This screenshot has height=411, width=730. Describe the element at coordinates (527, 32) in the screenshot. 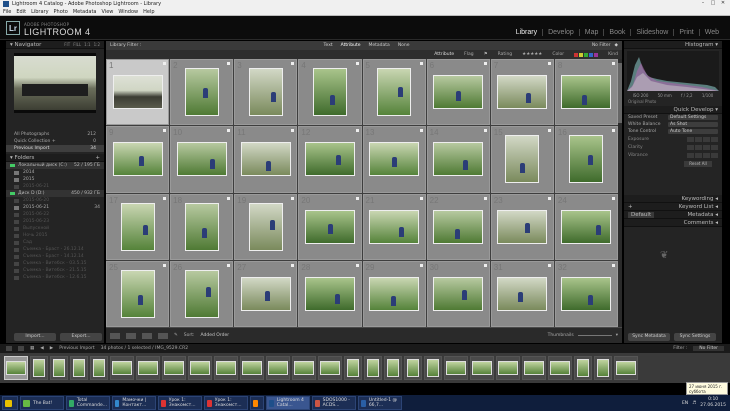

I see `module-library: Library` at that location.